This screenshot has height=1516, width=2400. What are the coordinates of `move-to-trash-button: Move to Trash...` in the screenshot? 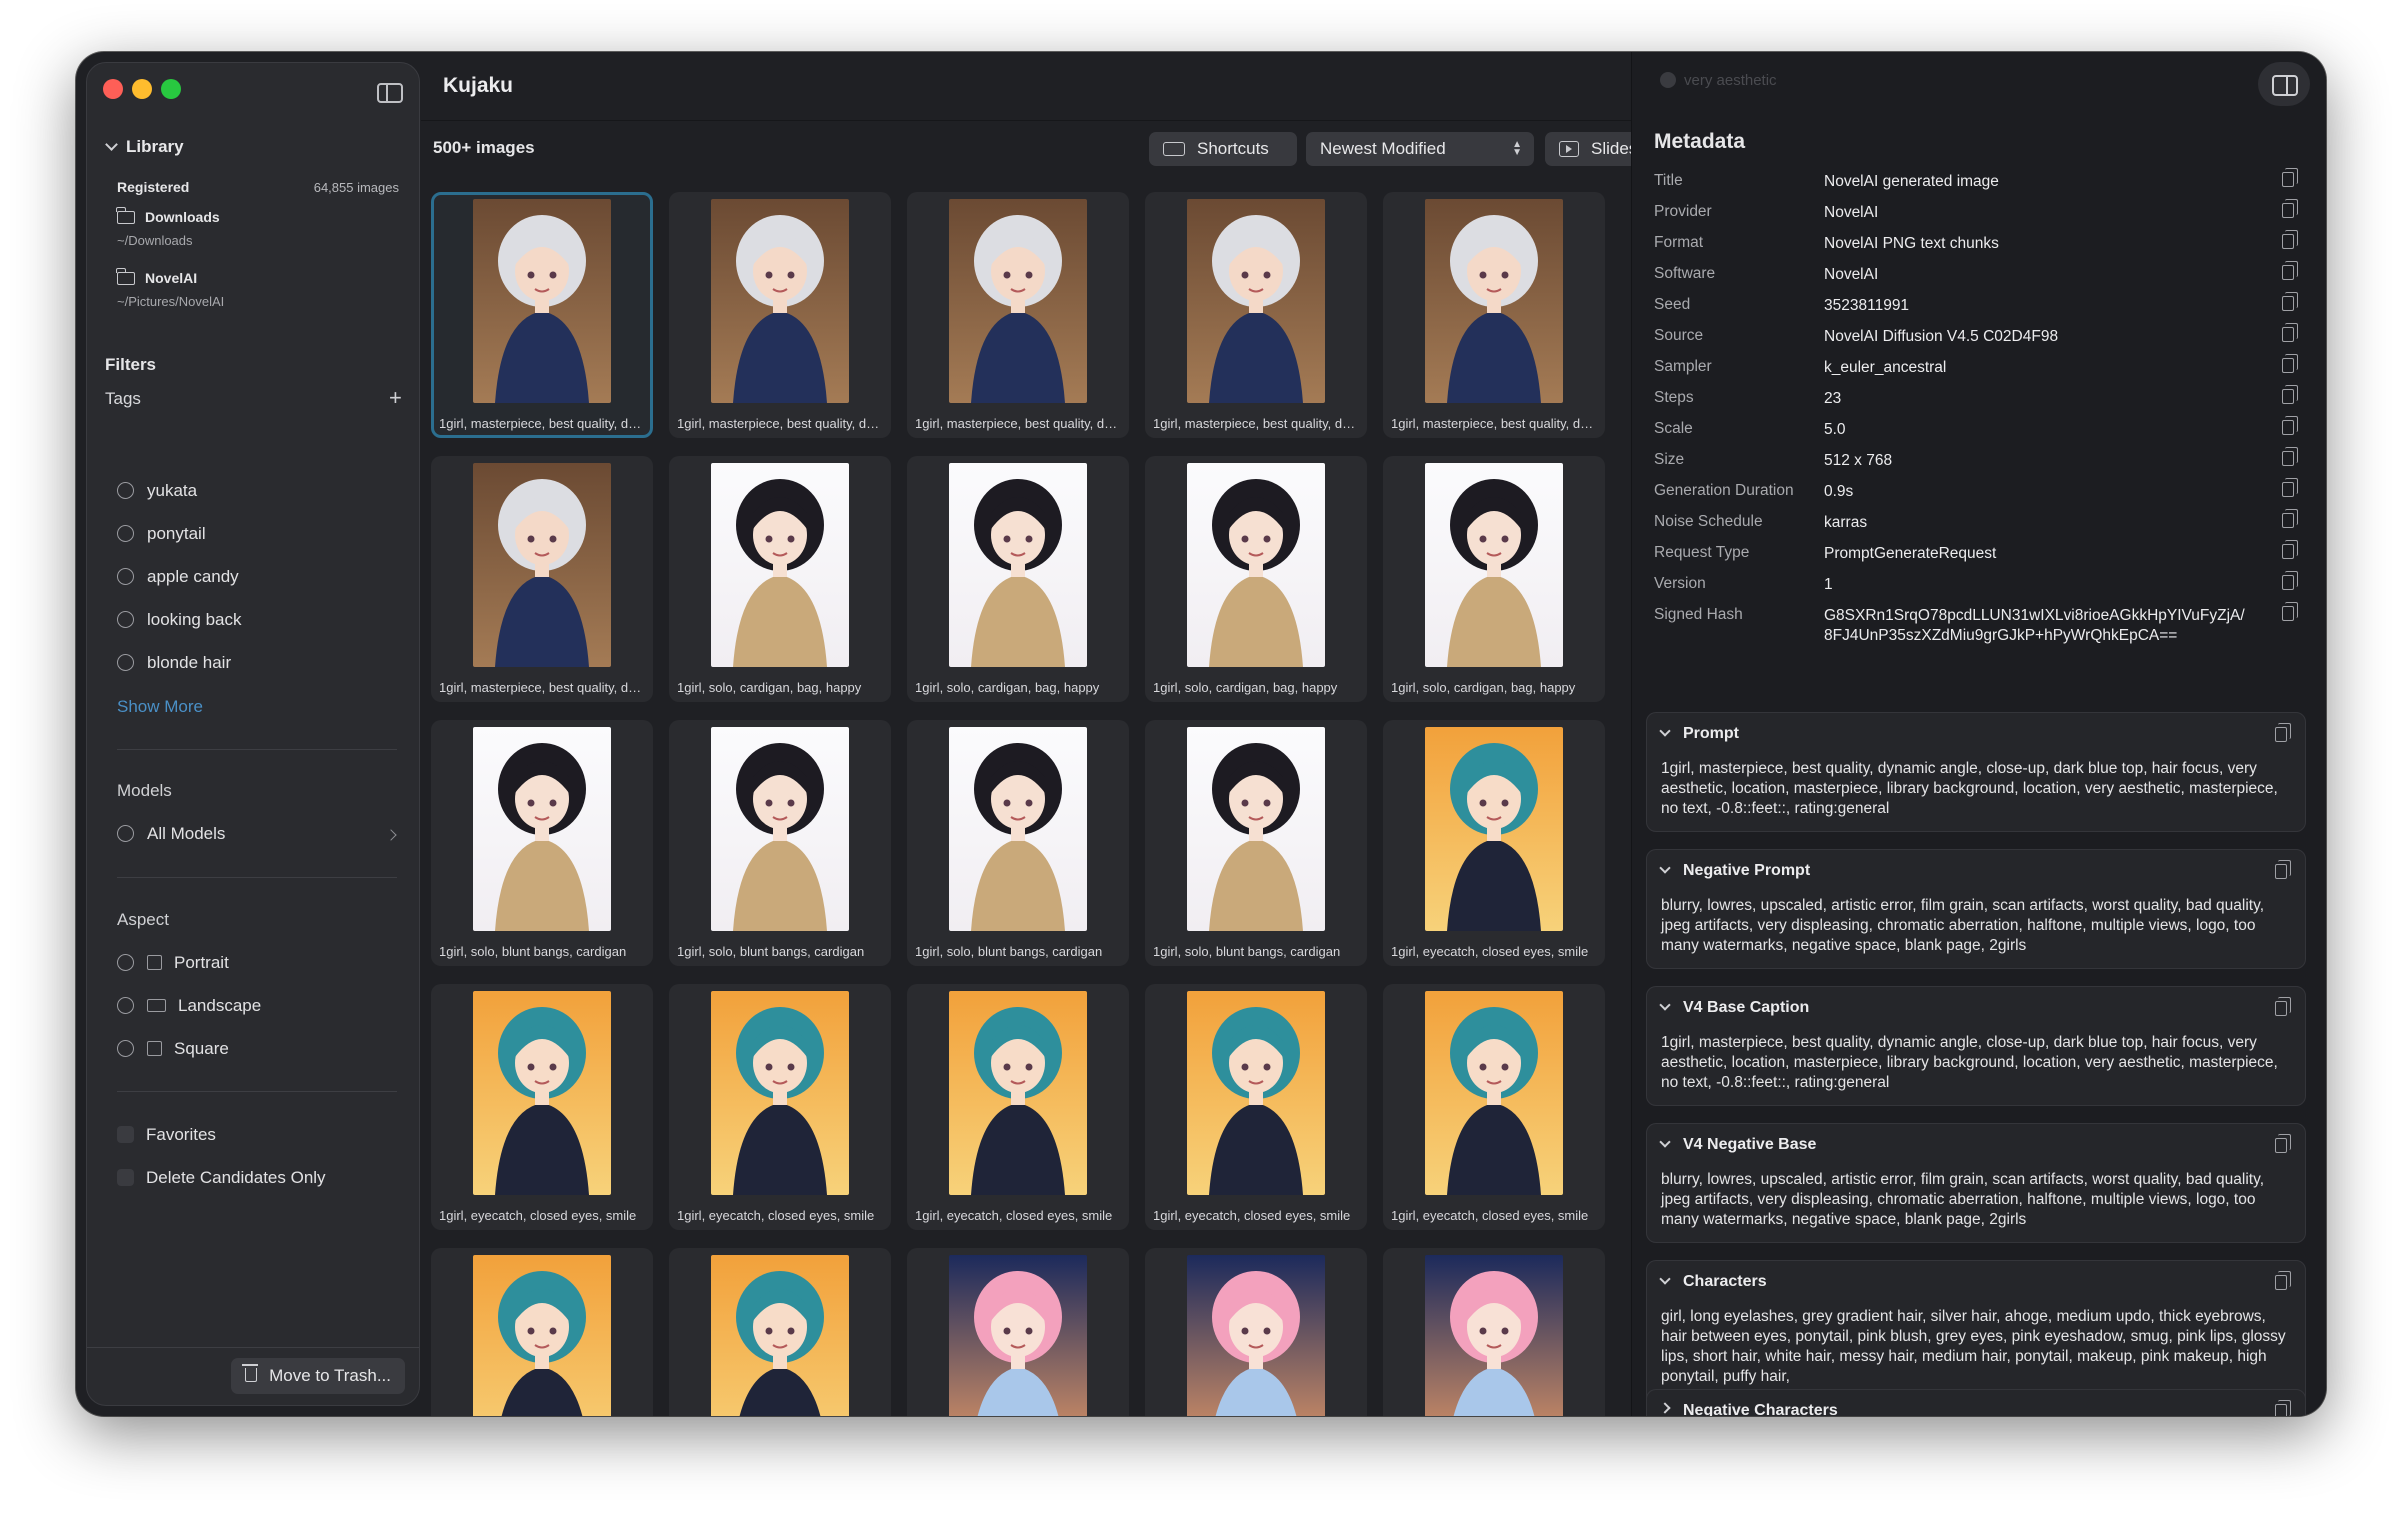 It's located at (318, 1376).